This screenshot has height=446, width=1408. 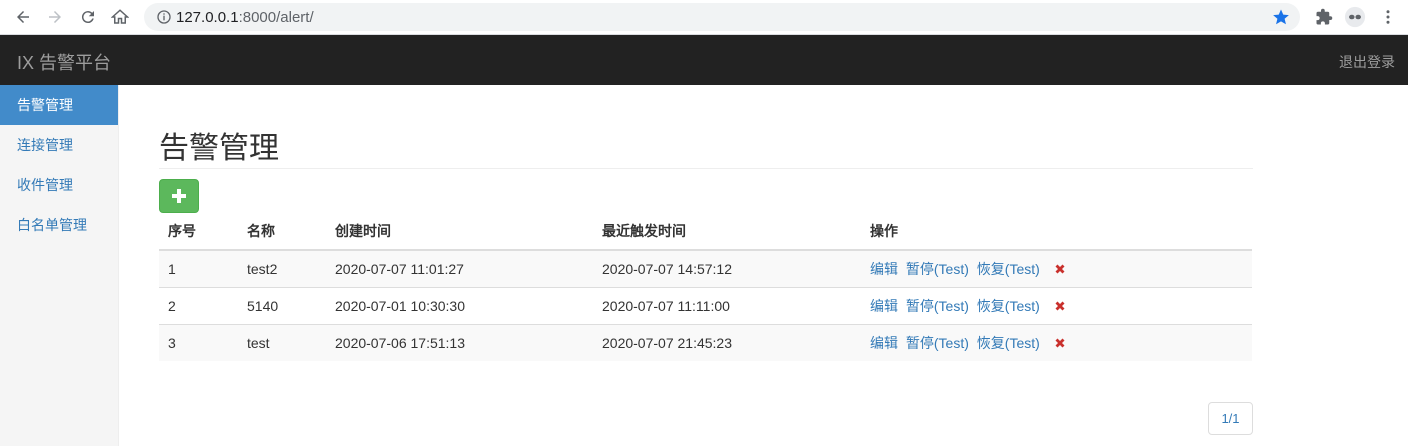 What do you see at coordinates (59, 265) in the screenshot?
I see `sidebar: 告警管理 连接管理 收件管理 白名单管理` at bounding box center [59, 265].